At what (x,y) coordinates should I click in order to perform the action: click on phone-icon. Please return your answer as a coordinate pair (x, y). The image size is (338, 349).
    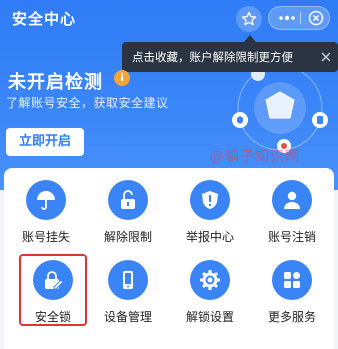
    Looking at the image, I should click on (128, 280).